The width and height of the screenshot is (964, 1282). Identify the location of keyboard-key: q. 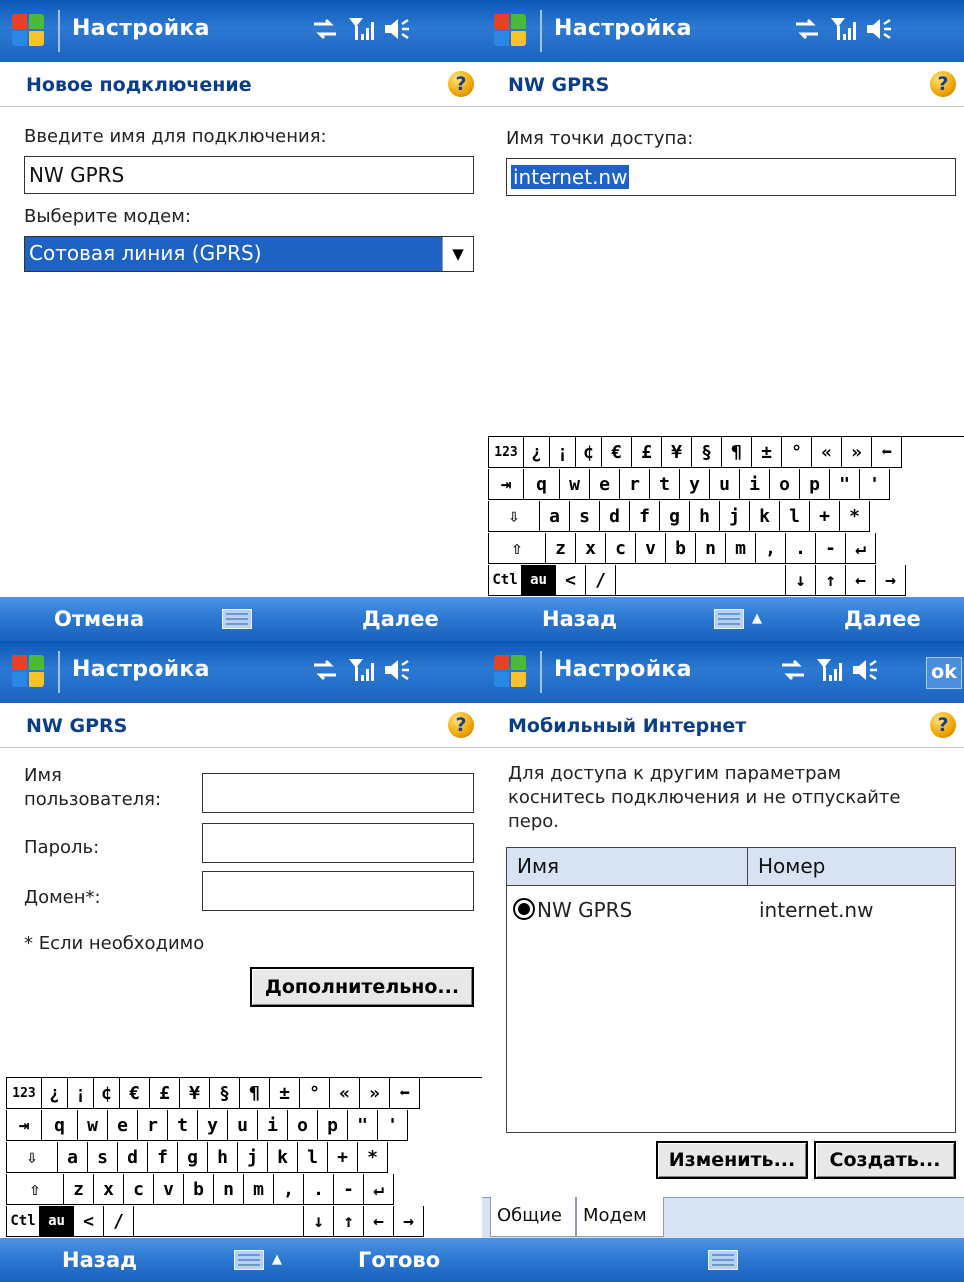
(60, 1125).